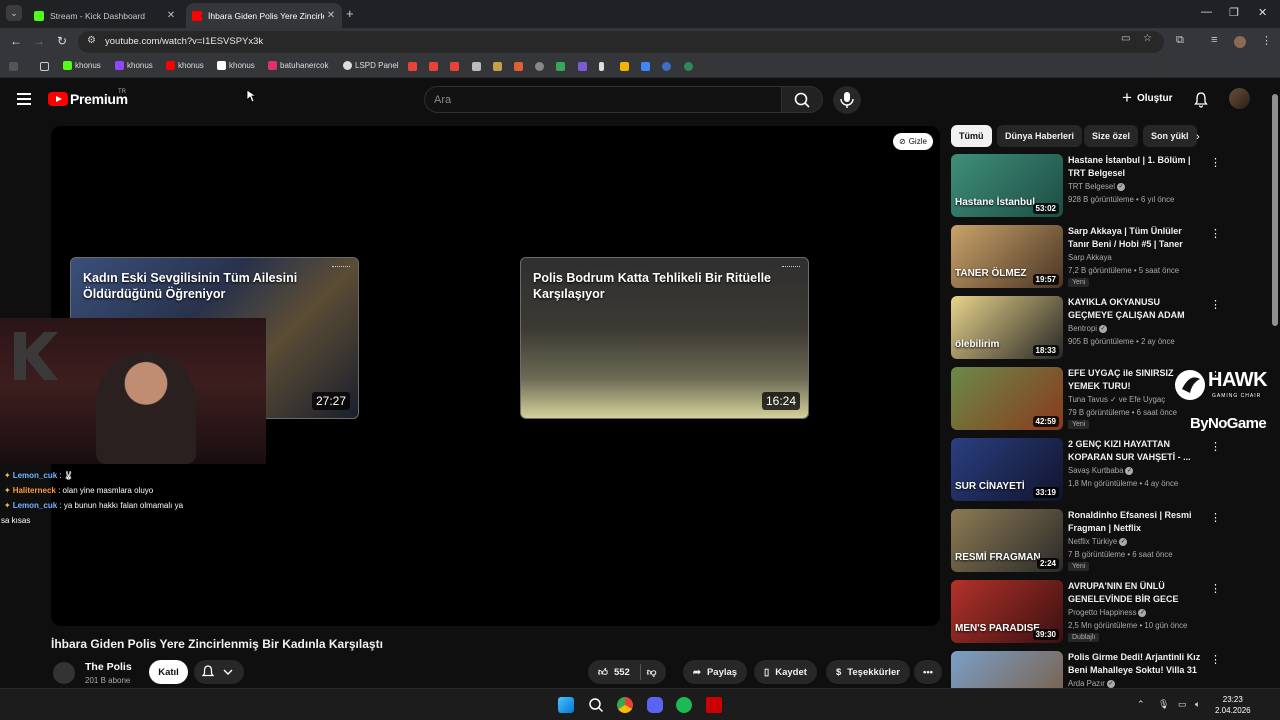  Describe the element at coordinates (802, 99) in the screenshot. I see `search-button` at that location.